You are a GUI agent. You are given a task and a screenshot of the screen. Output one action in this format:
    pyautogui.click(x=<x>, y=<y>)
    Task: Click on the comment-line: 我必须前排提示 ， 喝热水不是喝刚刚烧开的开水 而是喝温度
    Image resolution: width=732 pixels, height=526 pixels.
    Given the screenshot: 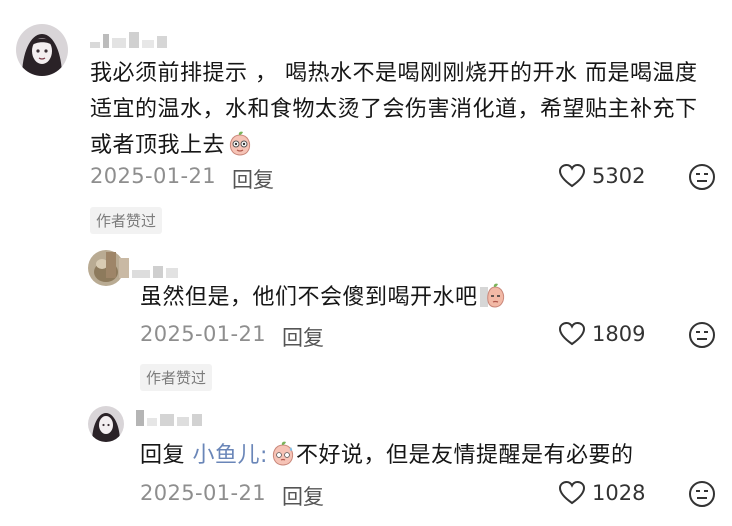 What is the action you would take?
    pyautogui.click(x=394, y=73)
    